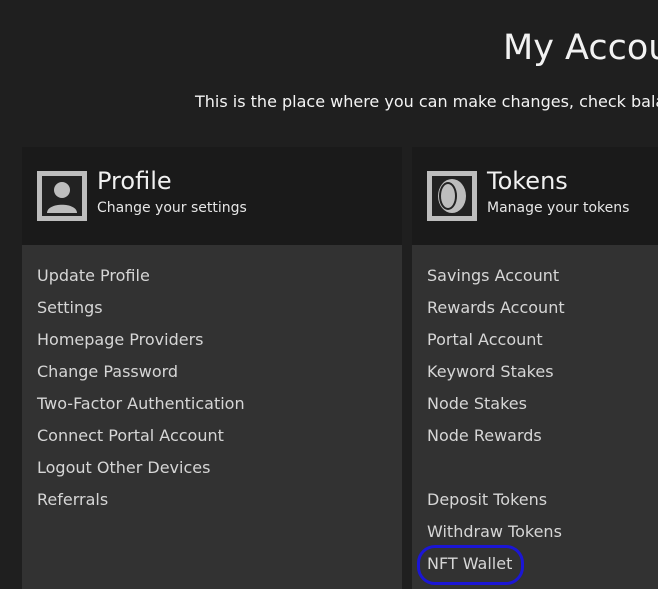  I want to click on keyword-stakes-link: Keyword Stakes, so click(490, 371).